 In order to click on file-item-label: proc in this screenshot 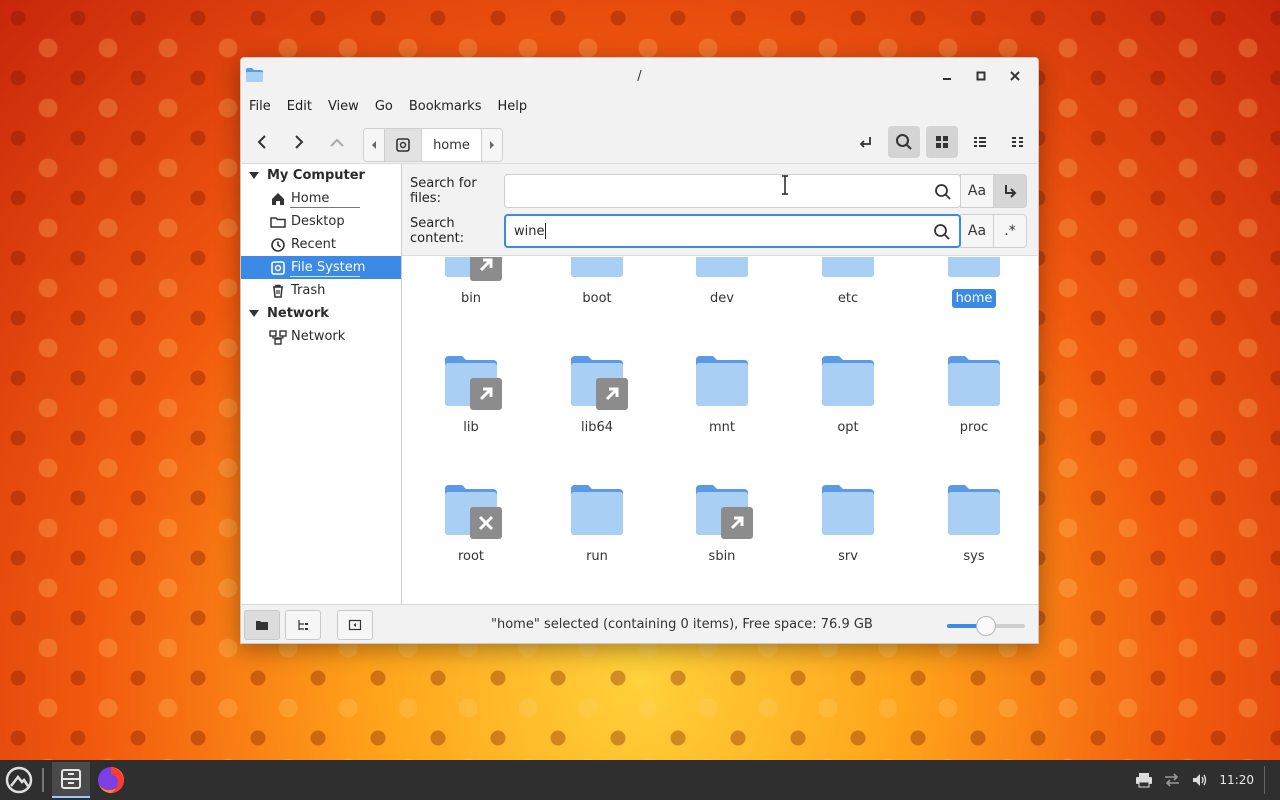, I will do `click(974, 427)`.